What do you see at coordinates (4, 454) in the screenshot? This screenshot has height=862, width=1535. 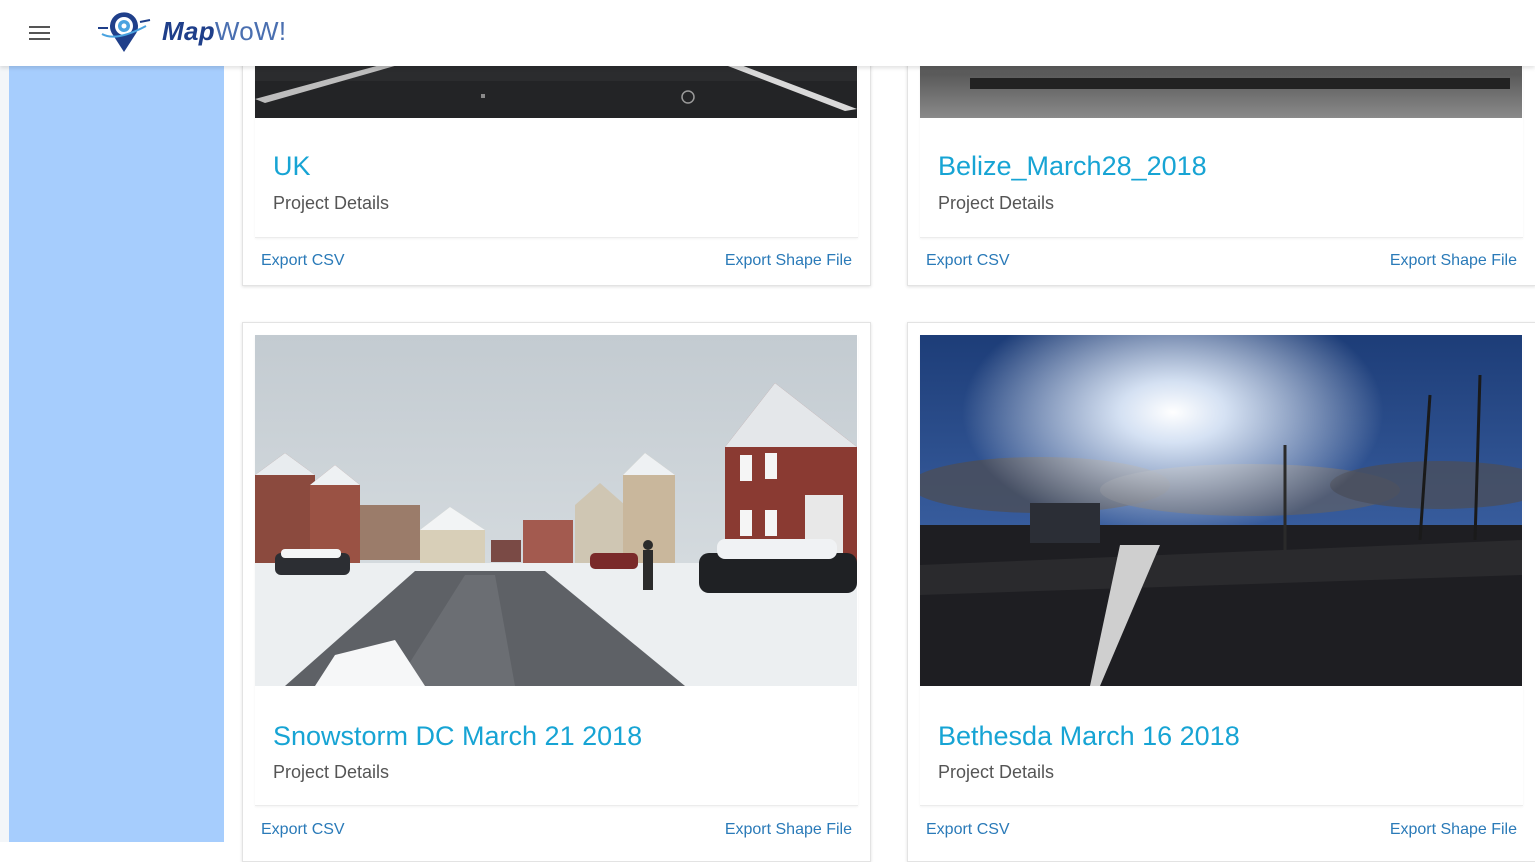 I see `page-left-edge` at bounding box center [4, 454].